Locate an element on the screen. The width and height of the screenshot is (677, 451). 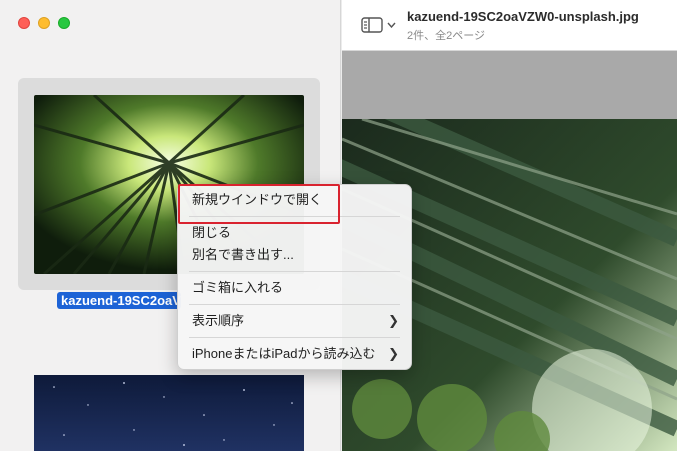
menu-item-move-to-trash: ゴミ箱に入れる is located at coordinates (294, 288).